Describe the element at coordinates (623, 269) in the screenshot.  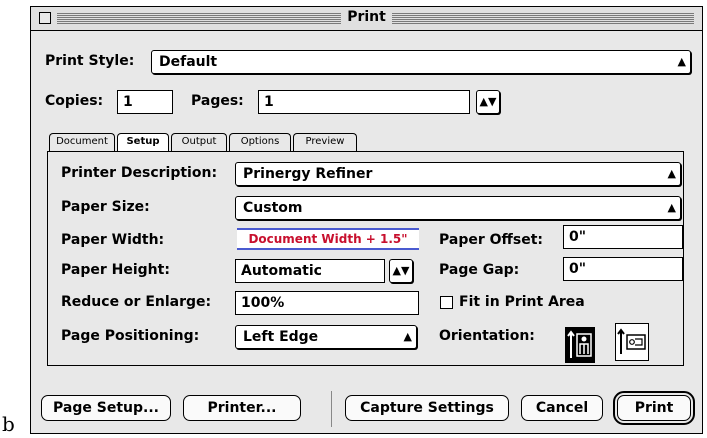
I see `page-gap-field: 0"` at that location.